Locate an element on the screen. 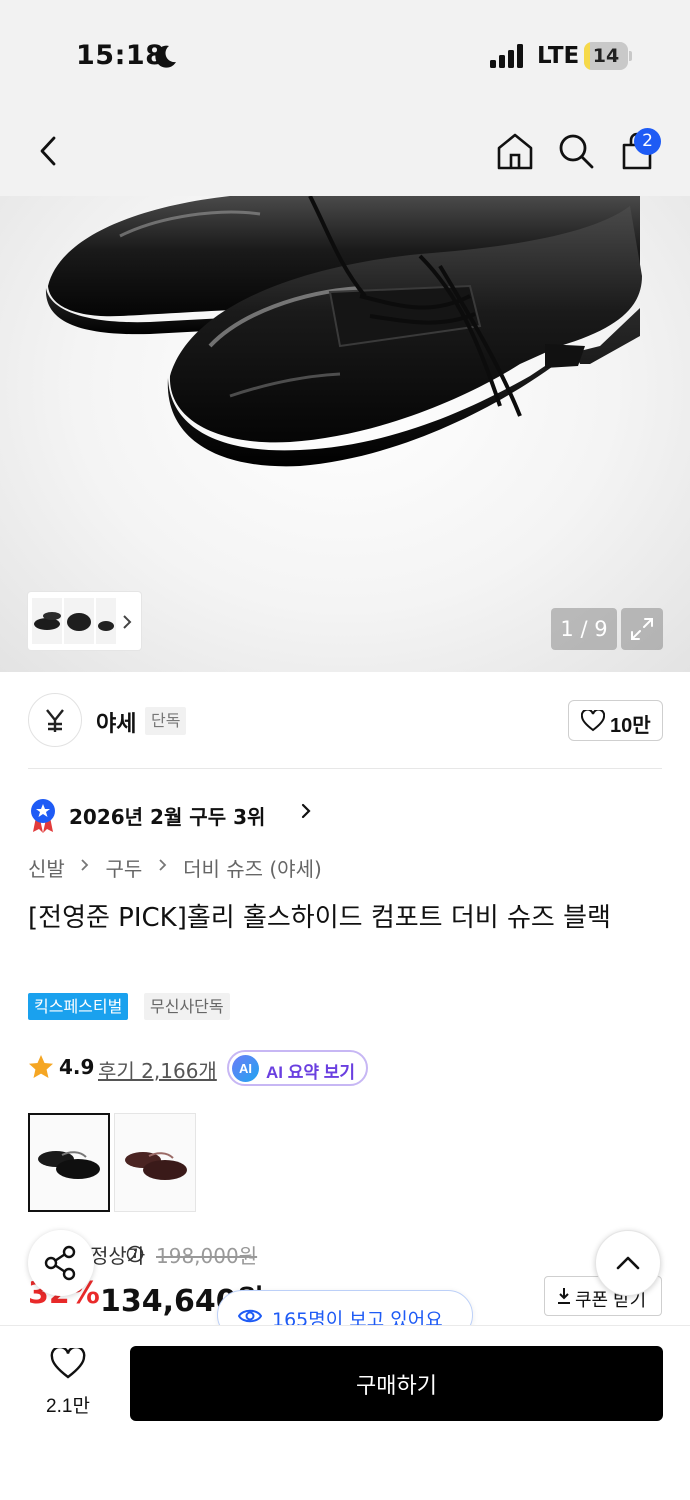 The width and height of the screenshot is (690, 1500). brand-like-button: 10만 is located at coordinates (615, 720).